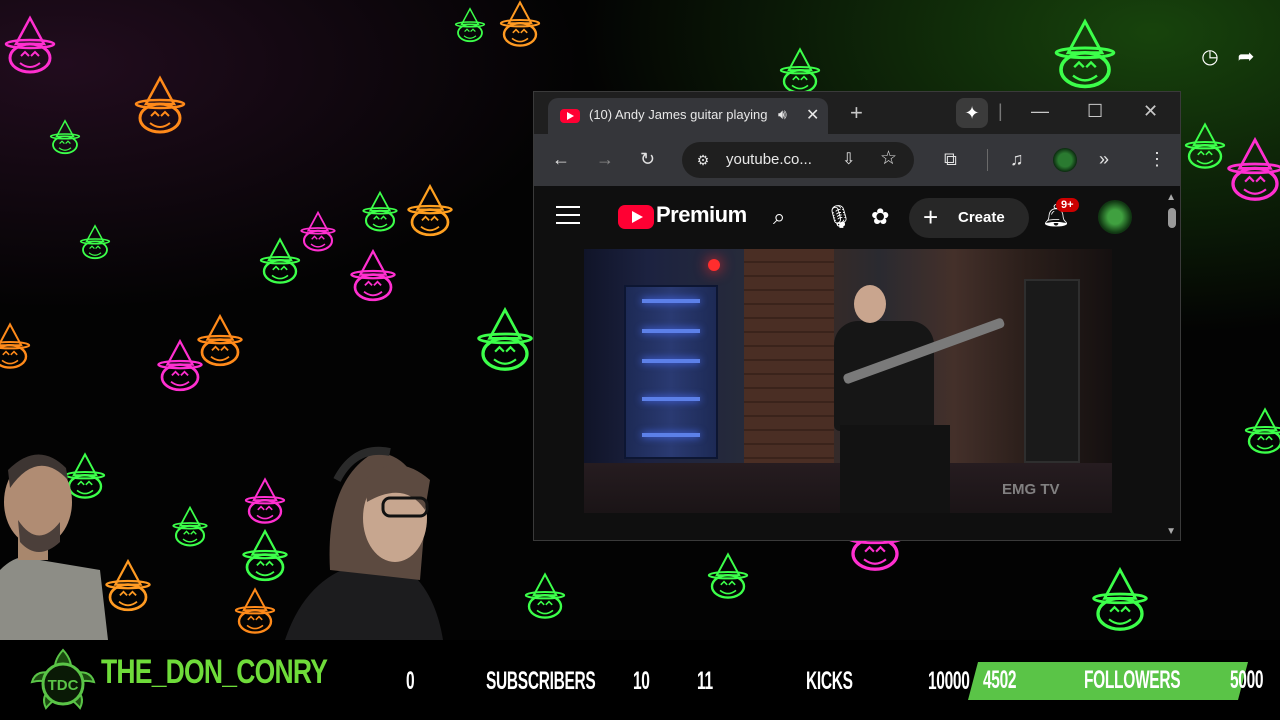  Describe the element at coordinates (1132, 680) in the screenshot. I see `followers-label: FOLLOWERS` at that location.